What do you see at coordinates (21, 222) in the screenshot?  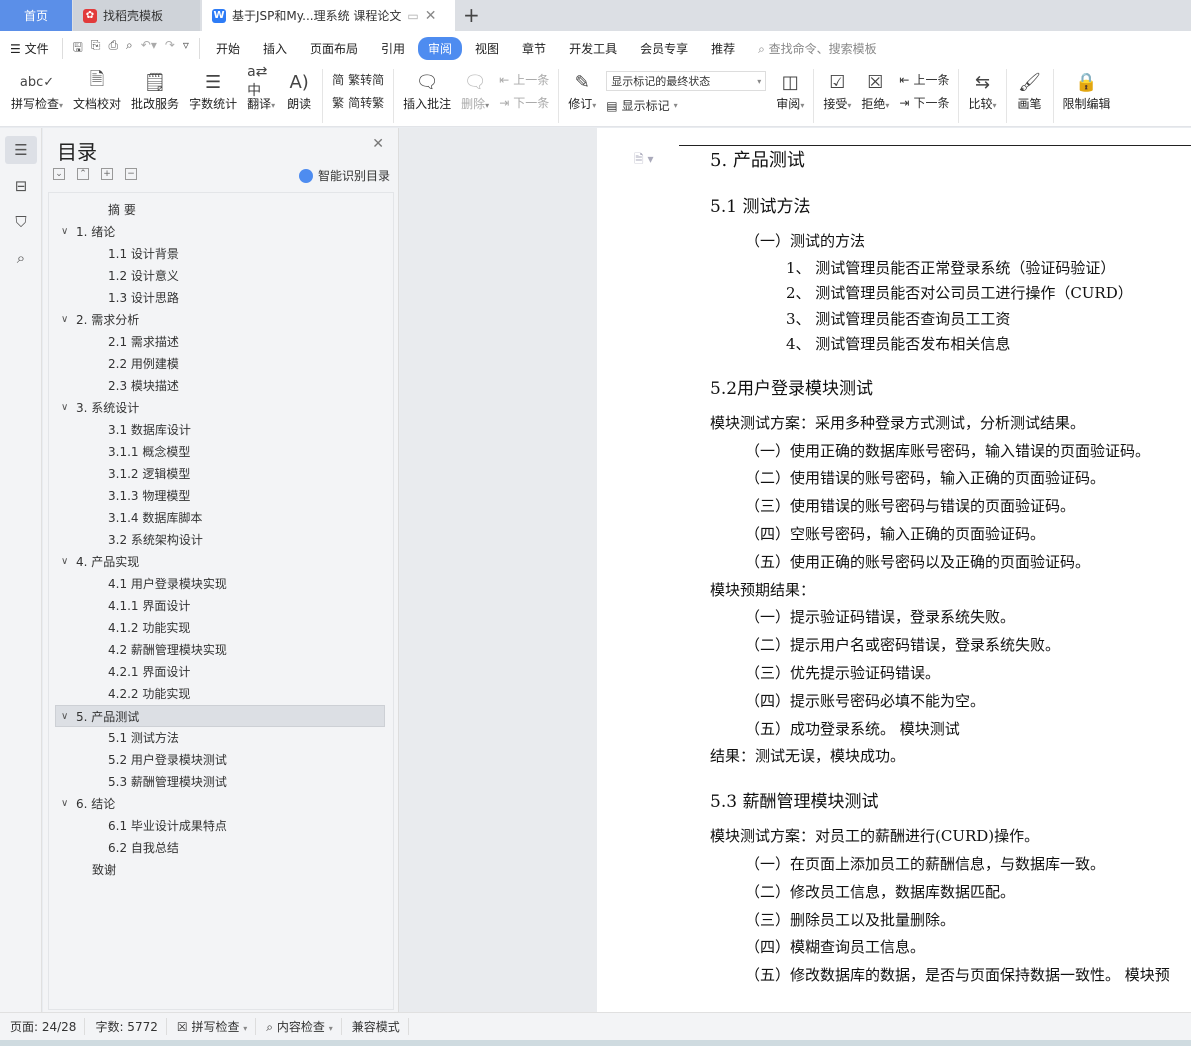 I see `bookmark-icon: ⛉` at bounding box center [21, 222].